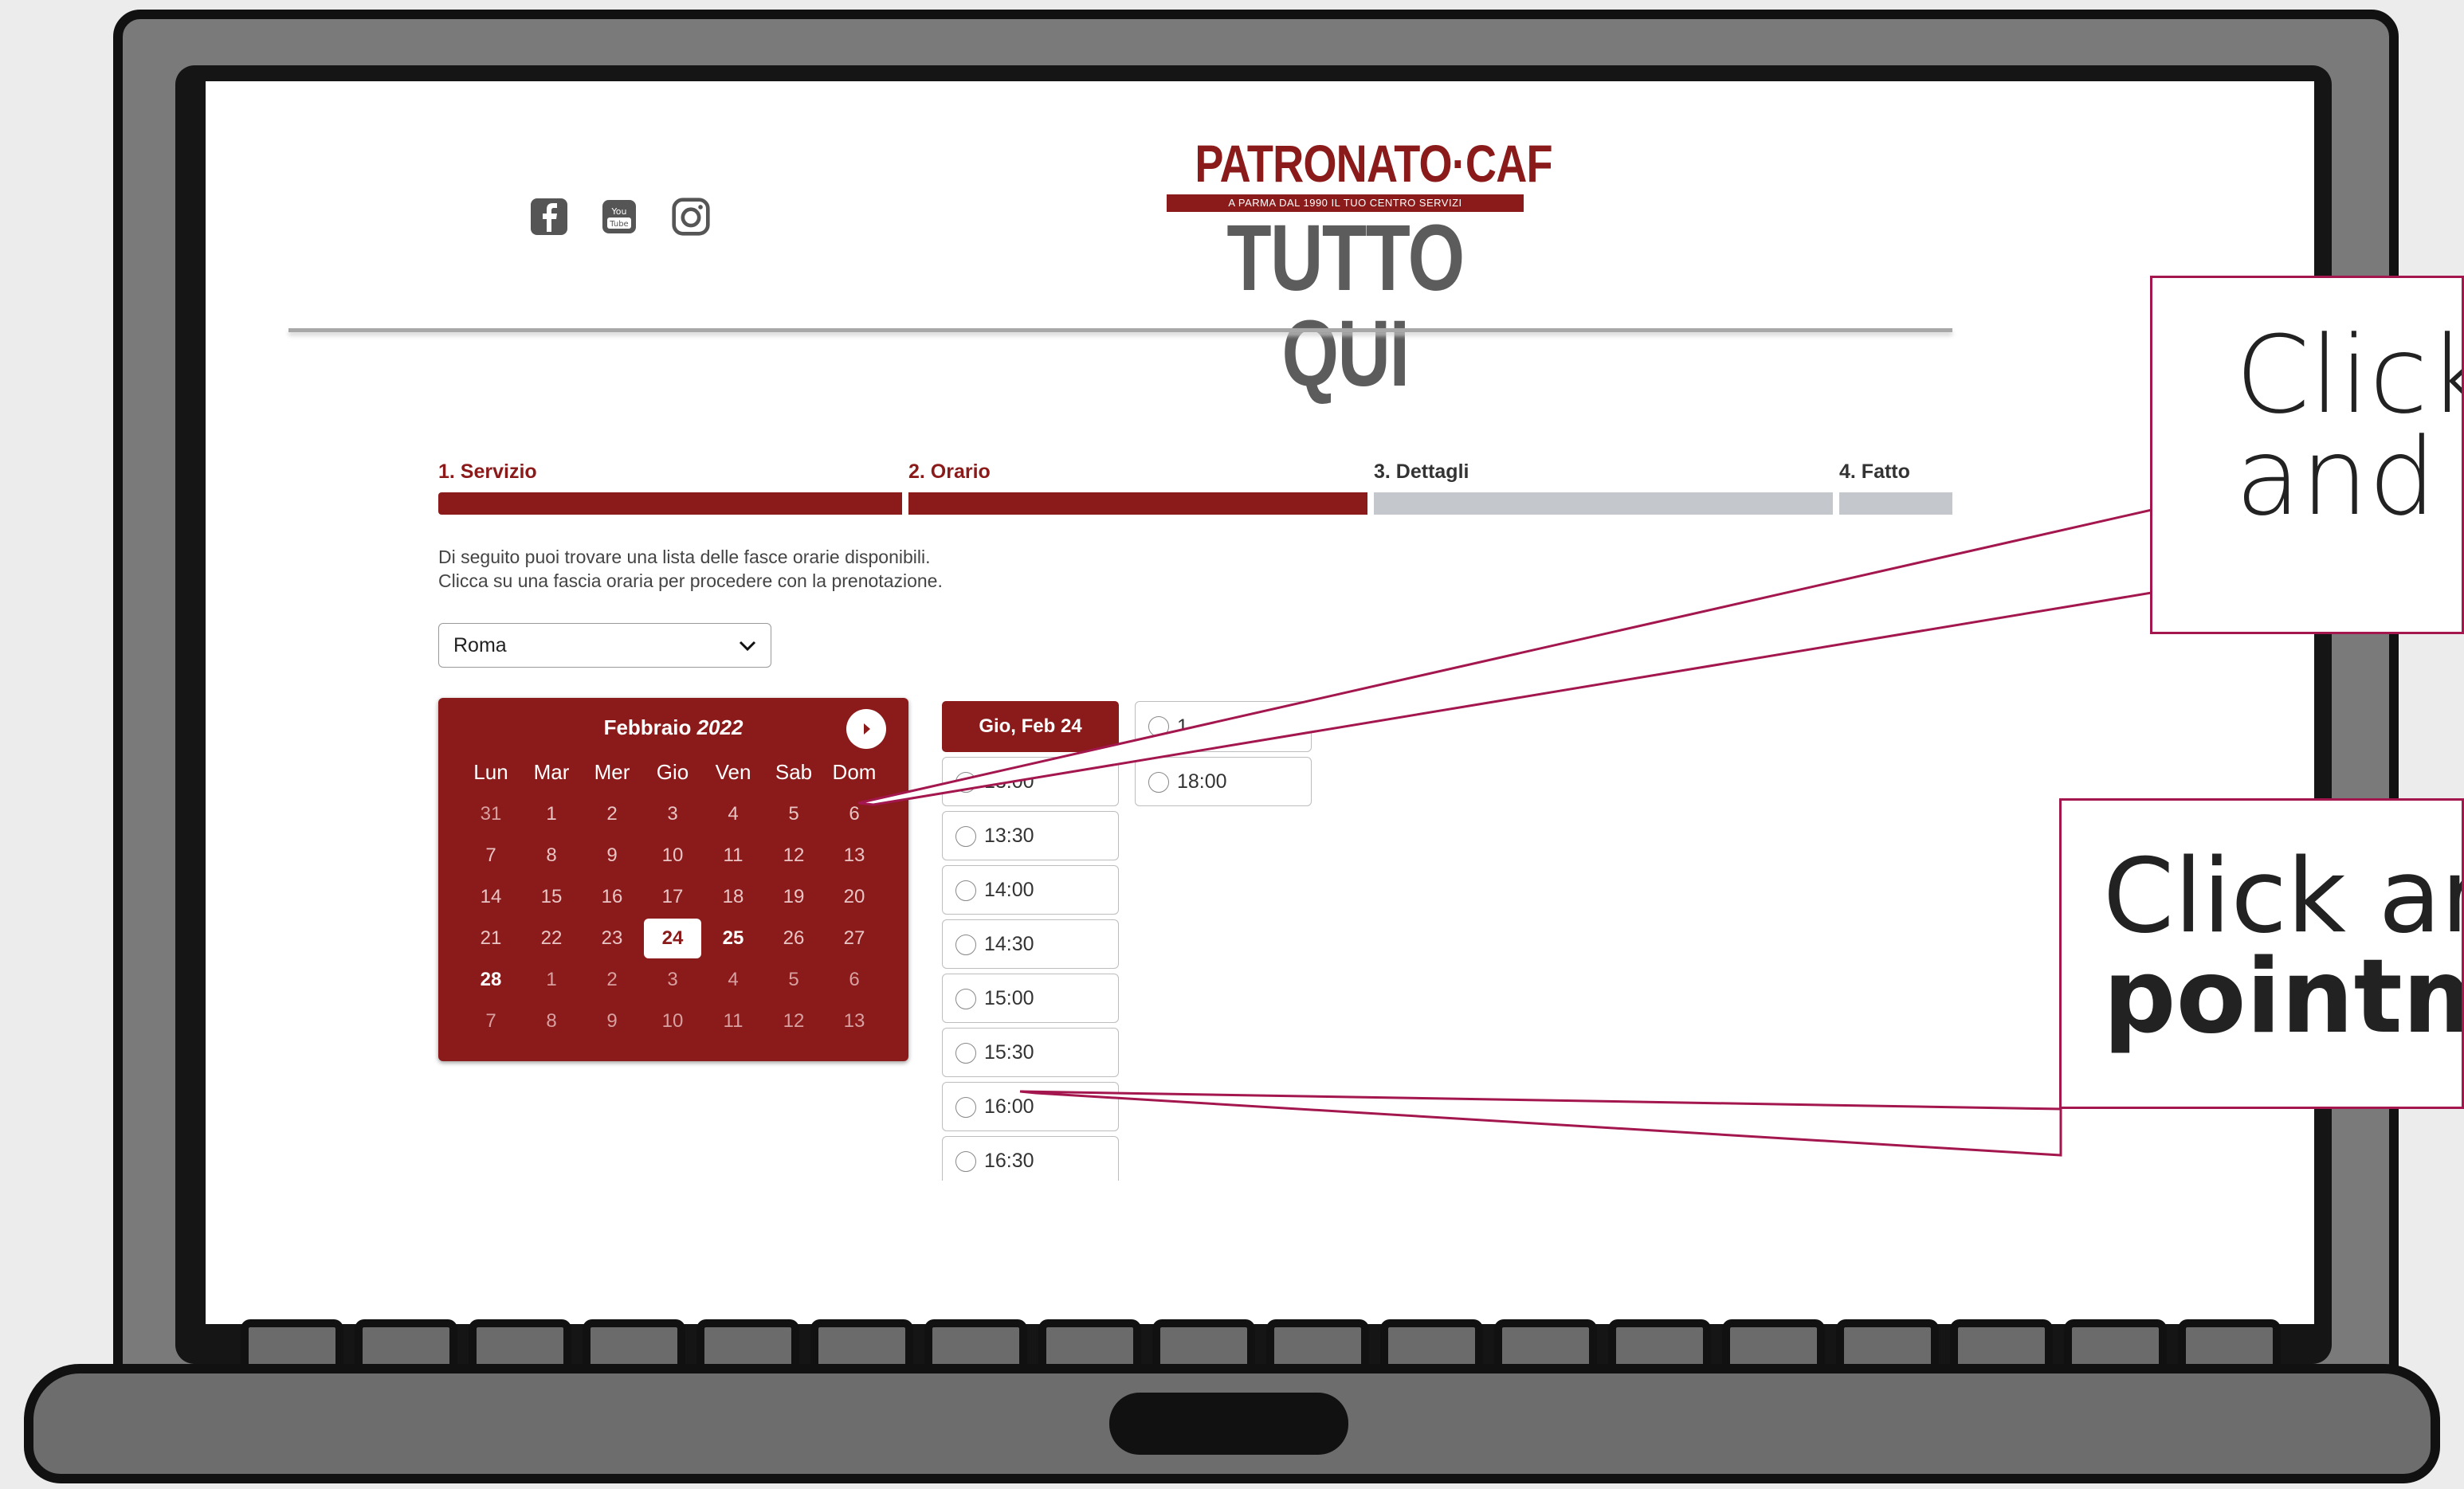  Describe the element at coordinates (1505, 657) in the screenshot. I see `callout-top-leader` at that location.